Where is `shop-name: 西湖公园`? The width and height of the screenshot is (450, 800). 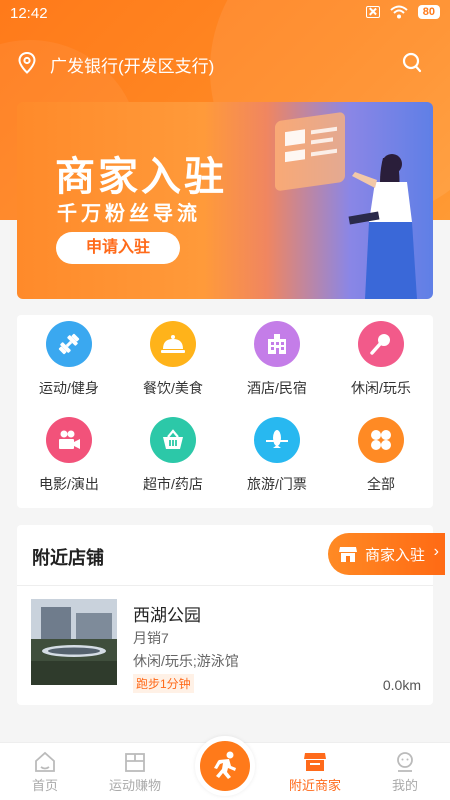
shop-name: 西湖公园 is located at coordinates (167, 615).